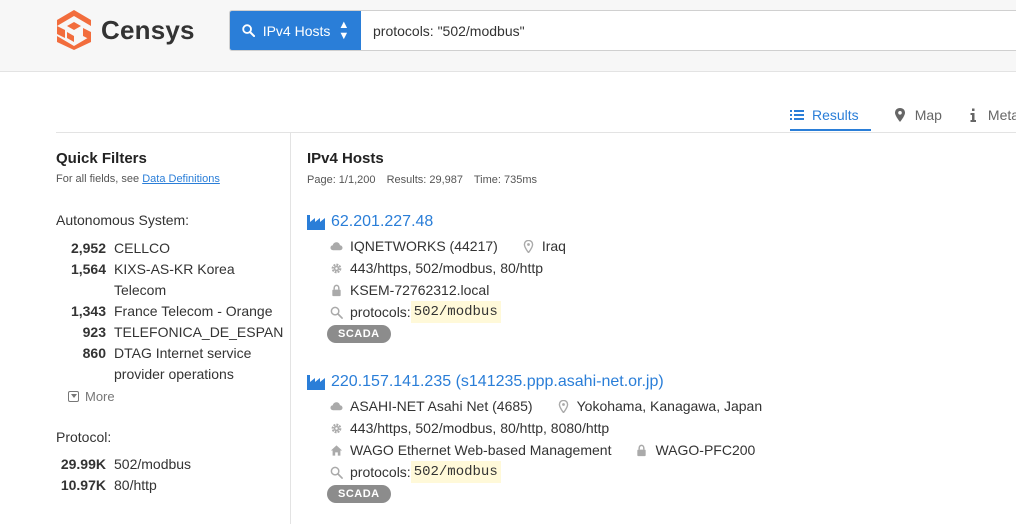 The height and width of the screenshot is (524, 1016). Describe the element at coordinates (88, 311) in the screenshot. I see `facet-count: 1,343` at that location.